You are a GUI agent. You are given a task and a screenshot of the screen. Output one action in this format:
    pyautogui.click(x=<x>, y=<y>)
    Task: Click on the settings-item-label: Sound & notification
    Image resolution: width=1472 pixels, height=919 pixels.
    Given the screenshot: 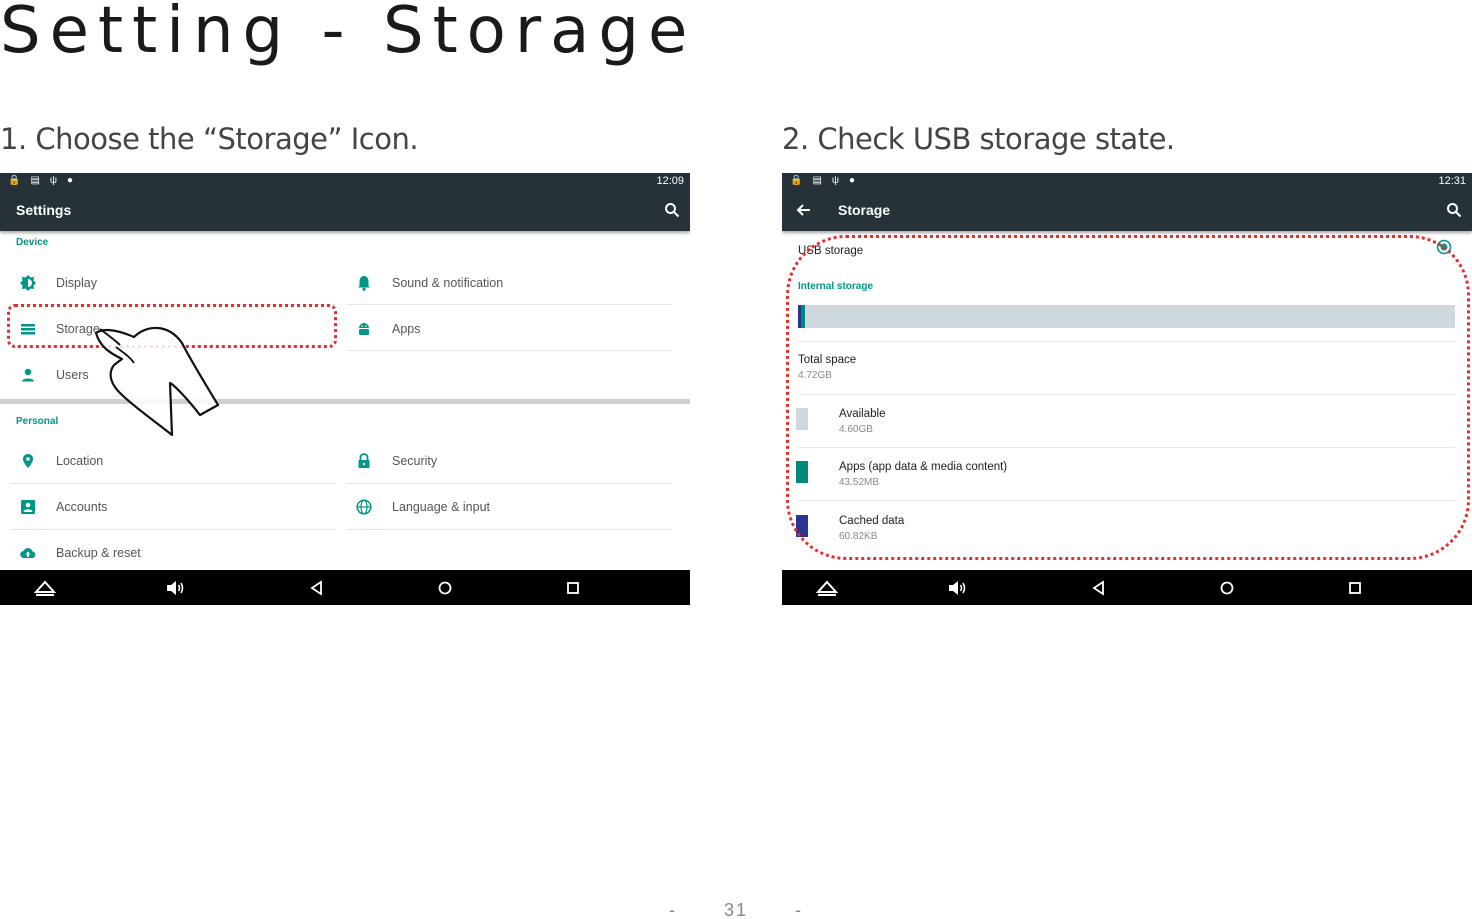 What is the action you would take?
    pyautogui.click(x=448, y=283)
    